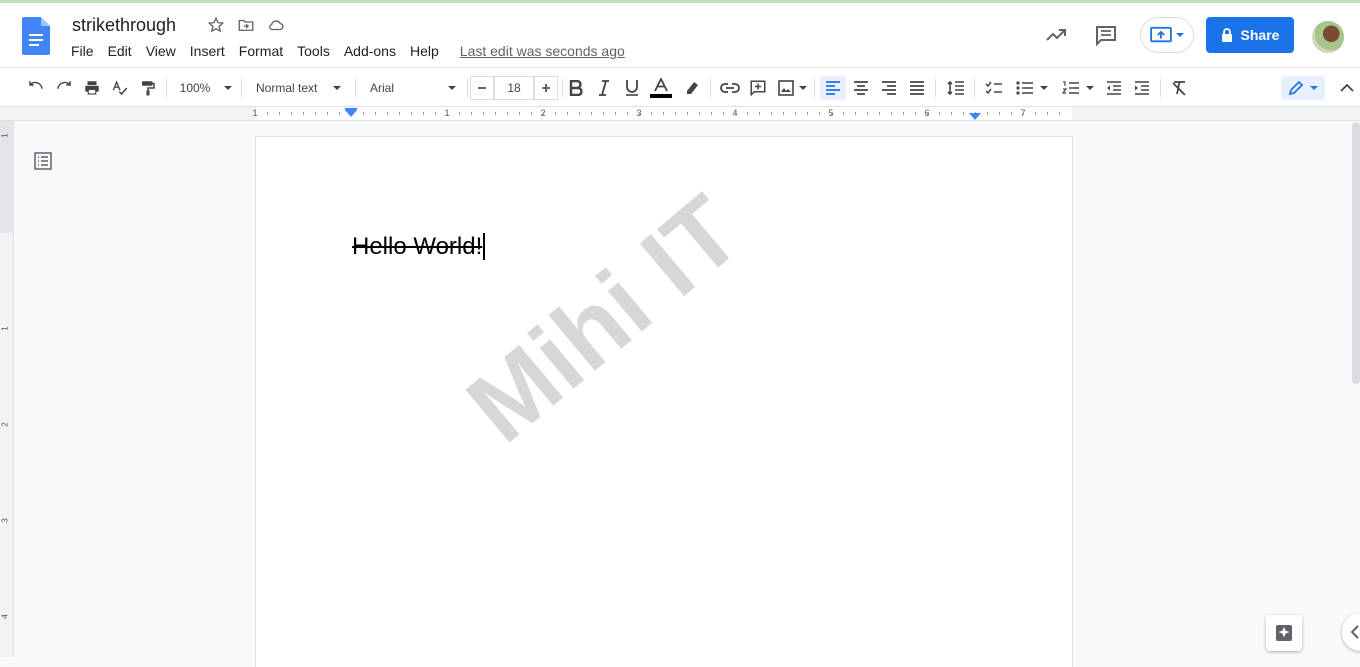  Describe the element at coordinates (661, 88) in the screenshot. I see `text-color-icon` at that location.